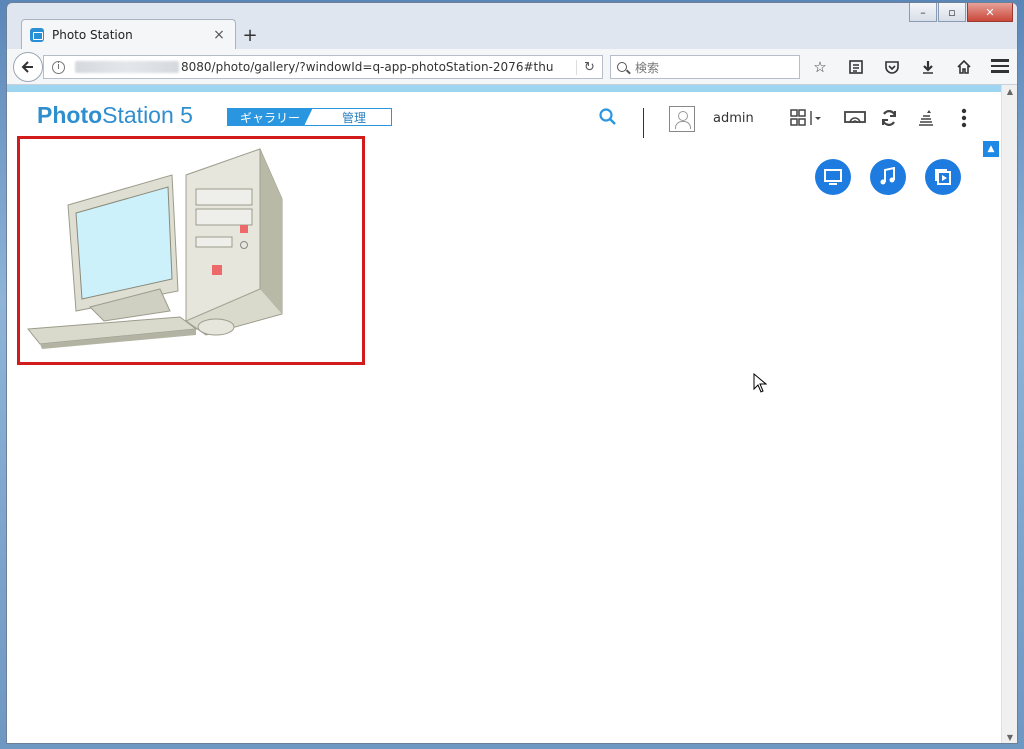 Image resolution: width=1024 pixels, height=749 pixels. I want to click on site-info-icon: i, so click(58, 67).